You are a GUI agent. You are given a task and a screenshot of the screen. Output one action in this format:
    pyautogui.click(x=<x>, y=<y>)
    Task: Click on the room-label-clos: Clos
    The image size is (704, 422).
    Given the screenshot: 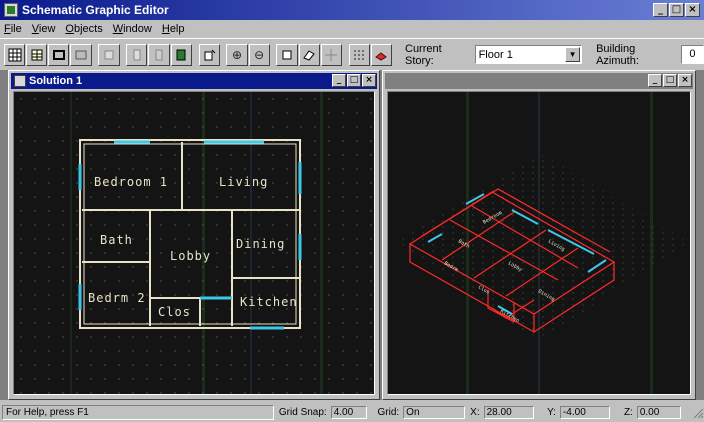 What is the action you would take?
    pyautogui.click(x=174, y=312)
    